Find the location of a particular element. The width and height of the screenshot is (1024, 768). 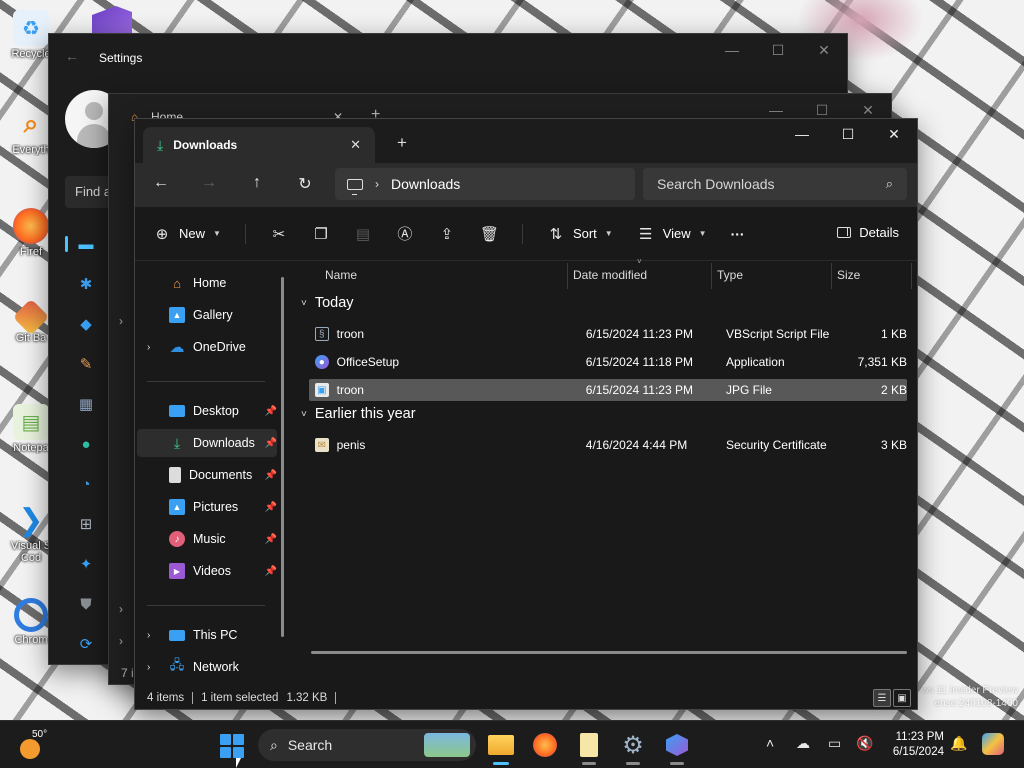

start-button is located at coordinates (232, 746).